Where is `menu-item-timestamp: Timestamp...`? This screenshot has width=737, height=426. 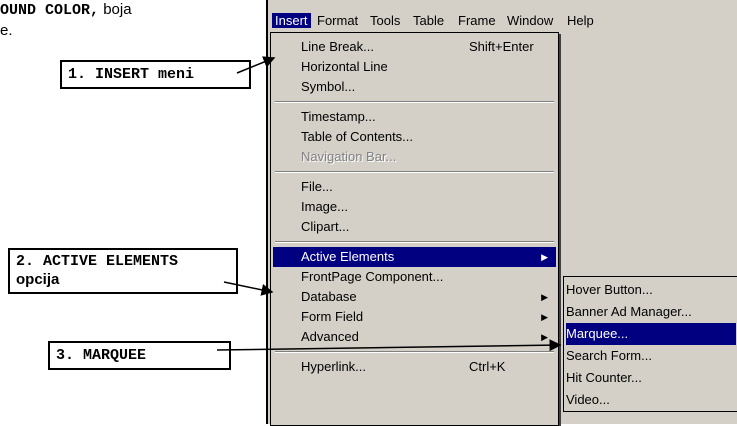
menu-item-timestamp: Timestamp... is located at coordinates (414, 117).